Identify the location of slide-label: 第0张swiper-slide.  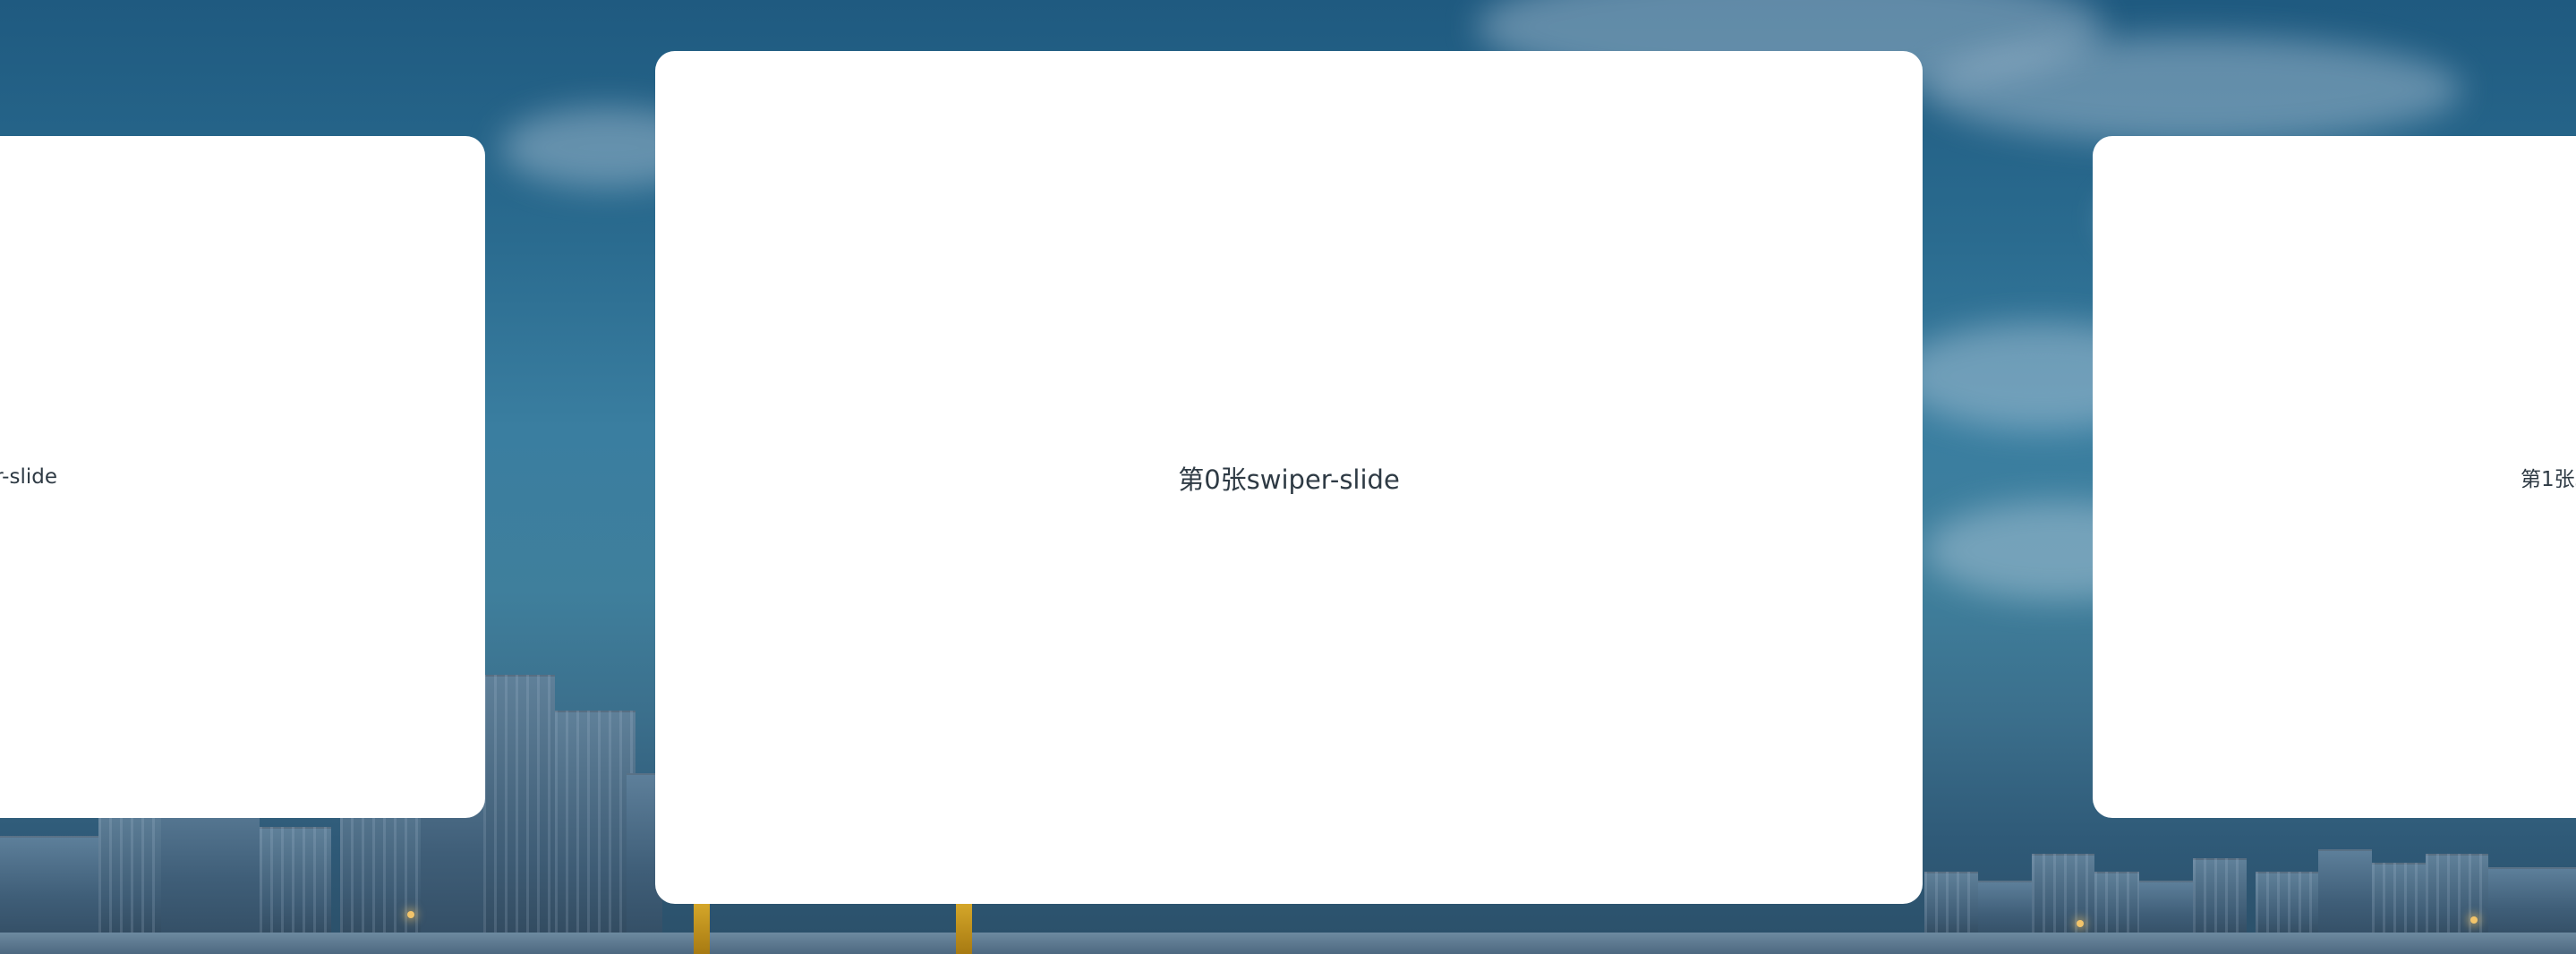
(1289, 480).